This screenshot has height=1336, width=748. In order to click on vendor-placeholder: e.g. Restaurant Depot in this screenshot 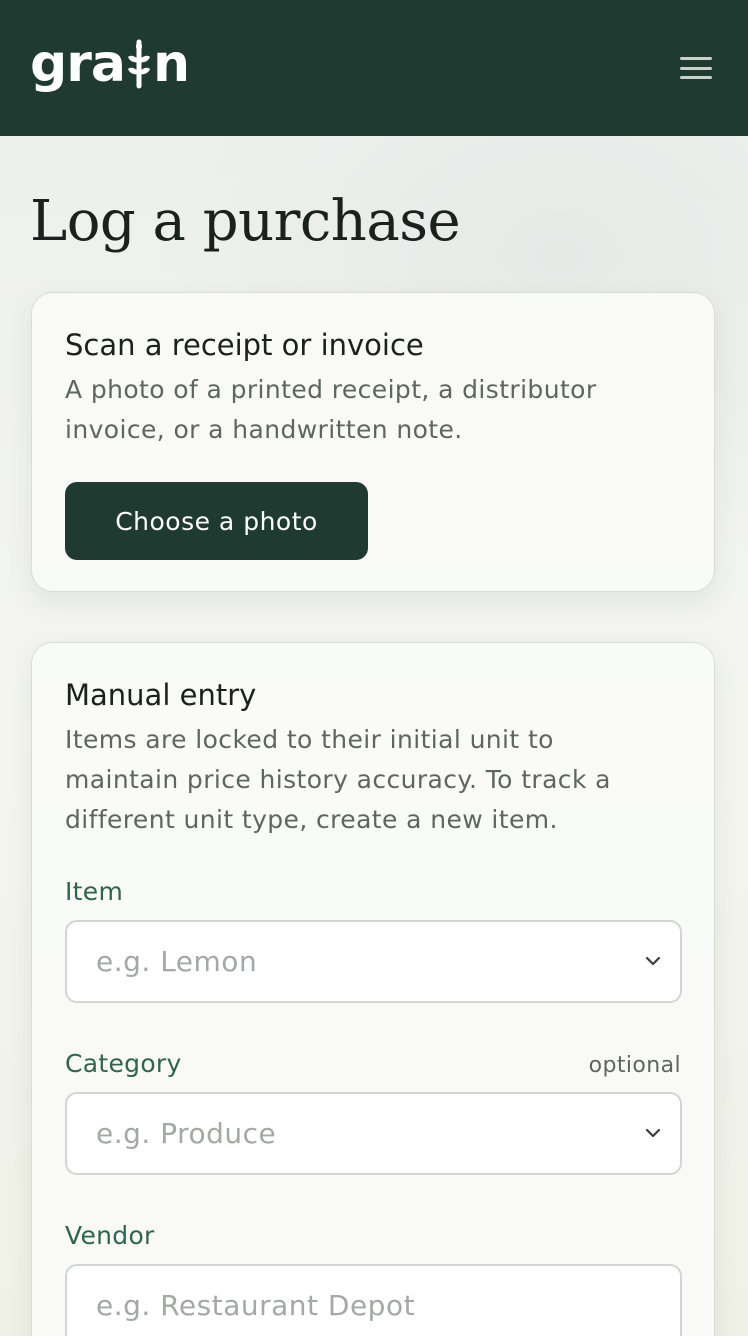, I will do `click(256, 1305)`.